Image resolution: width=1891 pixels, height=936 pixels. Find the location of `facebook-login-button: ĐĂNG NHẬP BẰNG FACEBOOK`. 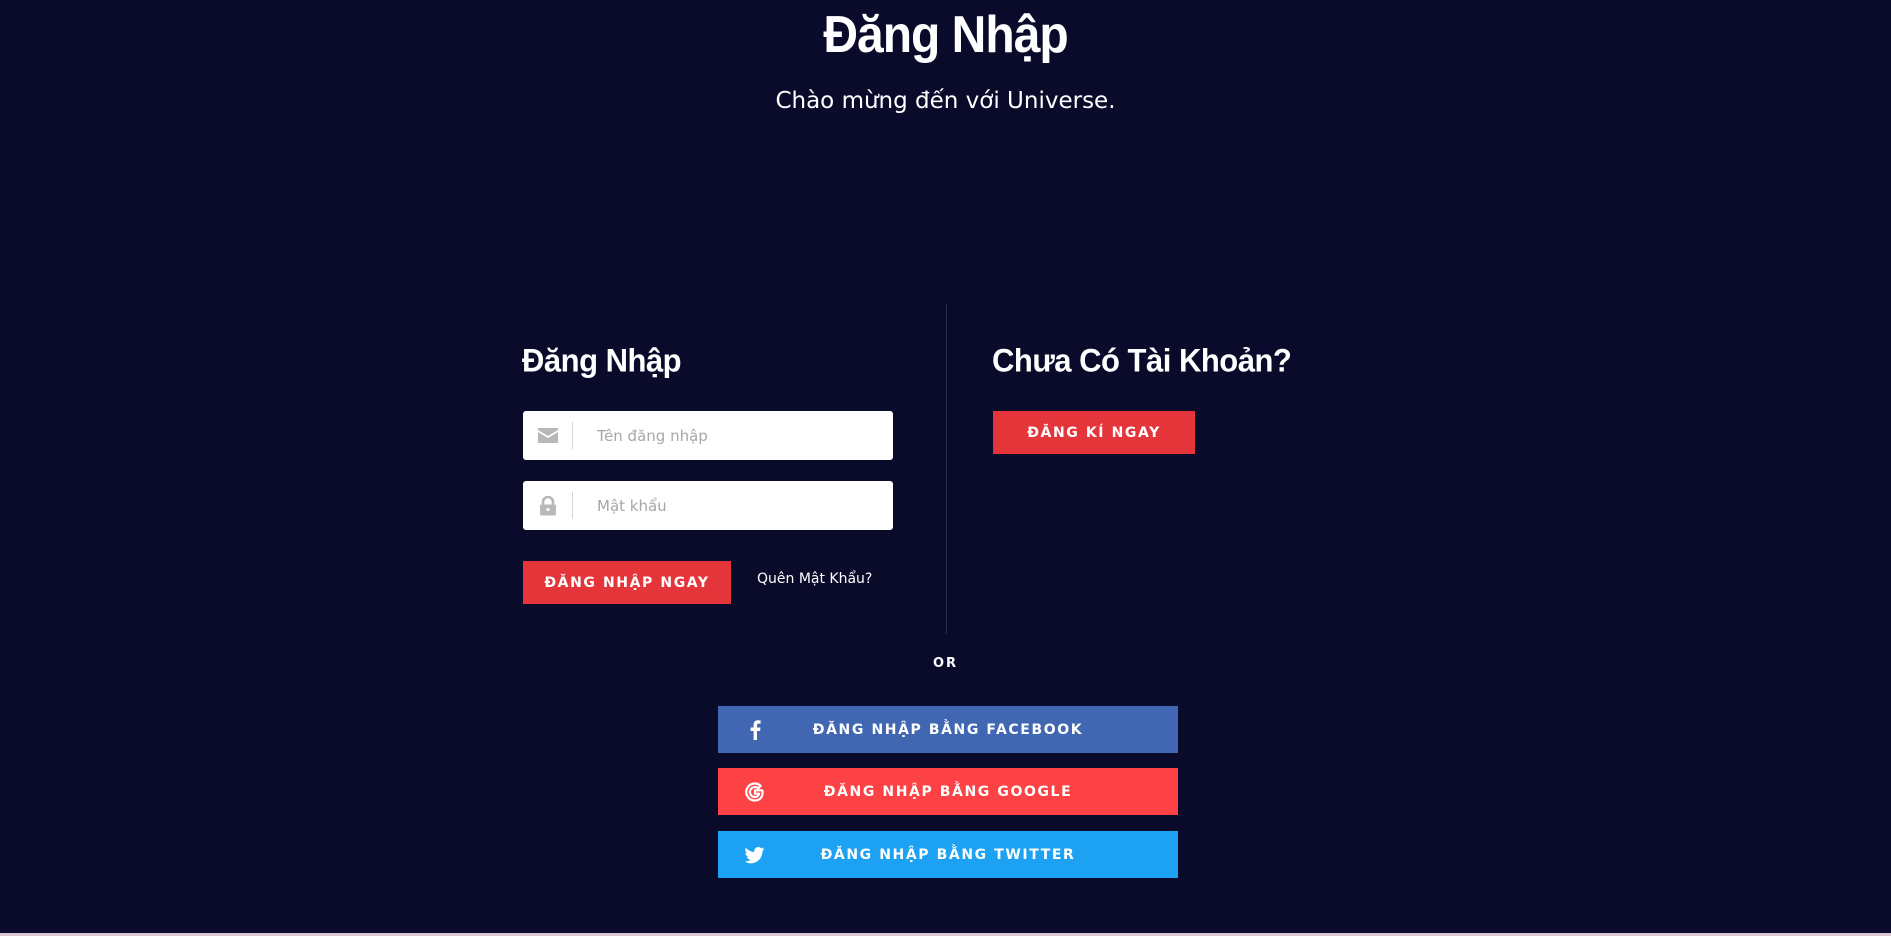

facebook-login-button: ĐĂNG NHẬP BẰNG FACEBOOK is located at coordinates (948, 729).